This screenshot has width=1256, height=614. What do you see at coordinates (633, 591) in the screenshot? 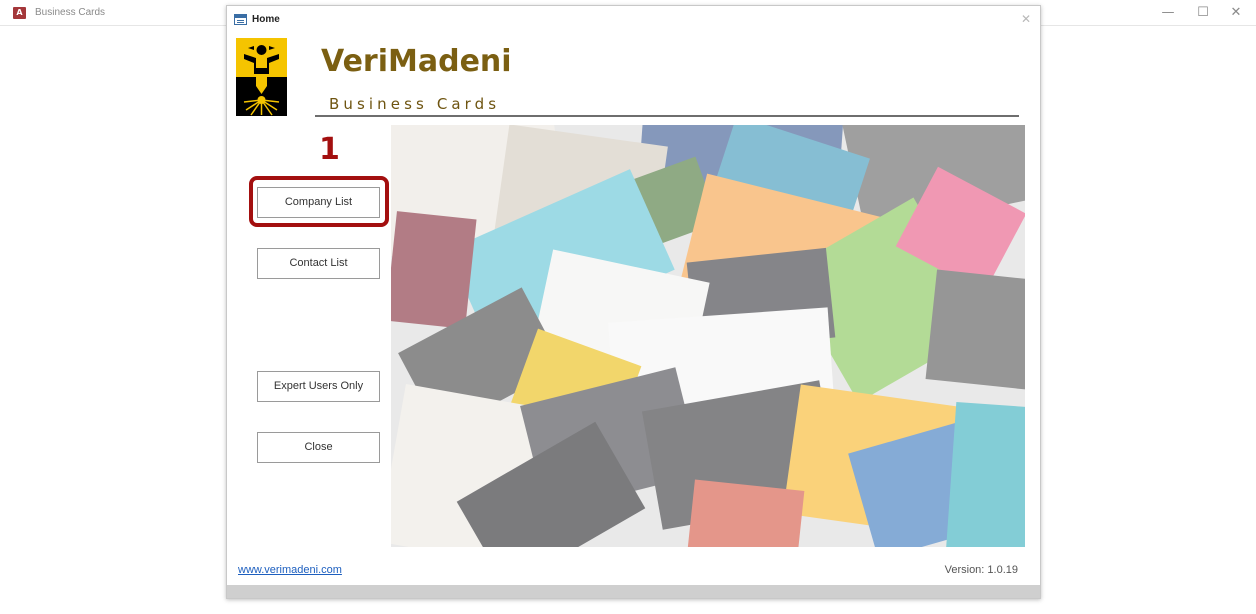
I see `form-footer-bar` at bounding box center [633, 591].